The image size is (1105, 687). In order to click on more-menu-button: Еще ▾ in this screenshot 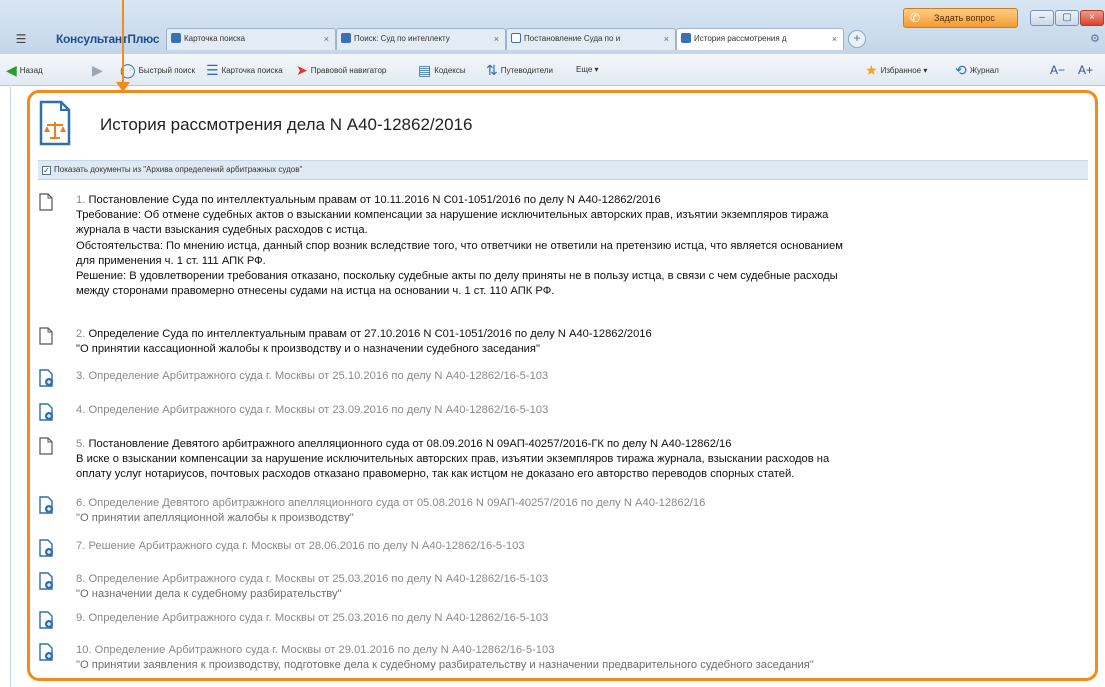, I will do `click(587, 70)`.